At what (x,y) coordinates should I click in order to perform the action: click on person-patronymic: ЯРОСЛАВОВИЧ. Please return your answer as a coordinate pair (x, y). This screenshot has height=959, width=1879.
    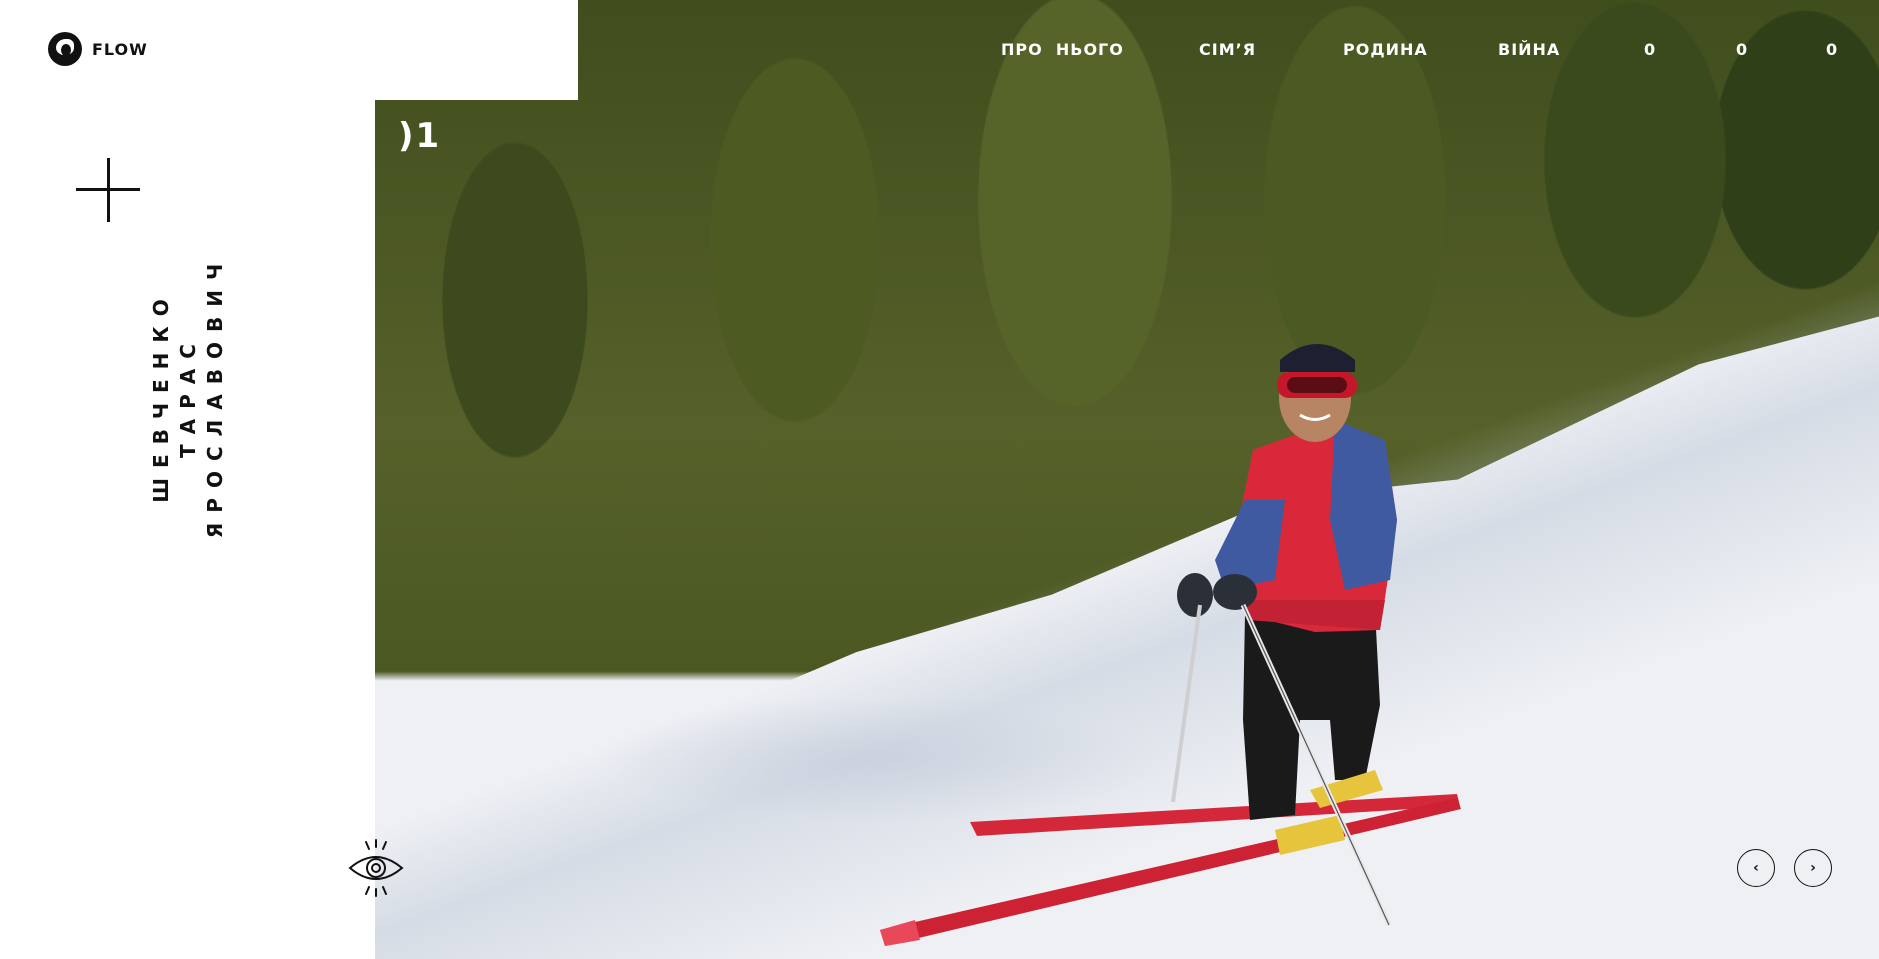
    Looking at the image, I should click on (215, 396).